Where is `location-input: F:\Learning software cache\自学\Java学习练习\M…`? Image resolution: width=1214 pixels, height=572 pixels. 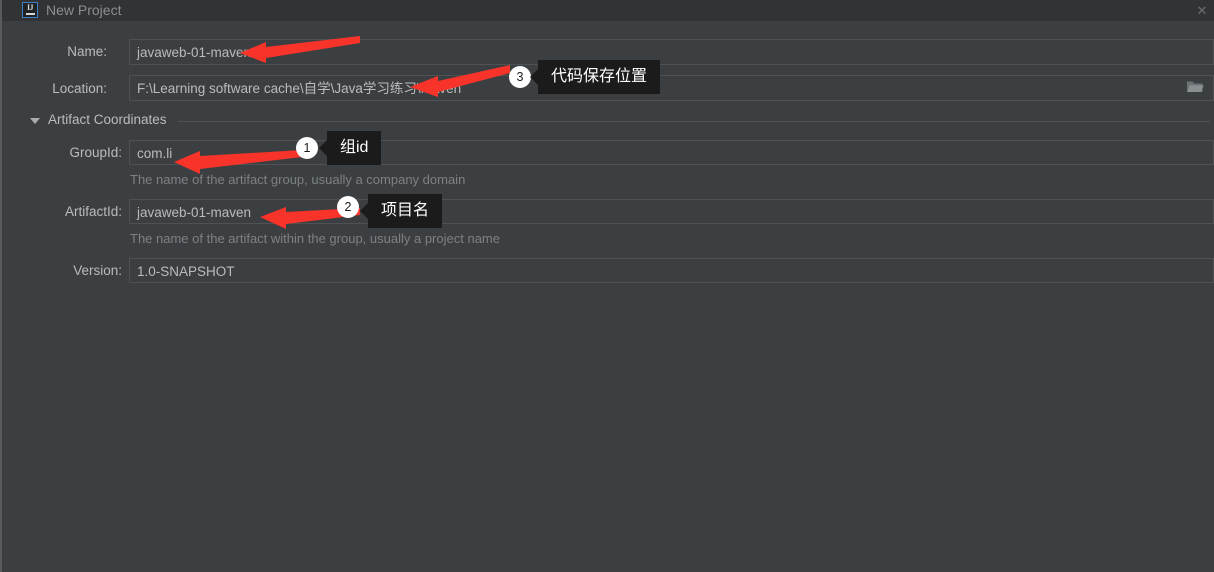 location-input: F:\Learning software cache\自学\Java学习练习\M… is located at coordinates (671, 88).